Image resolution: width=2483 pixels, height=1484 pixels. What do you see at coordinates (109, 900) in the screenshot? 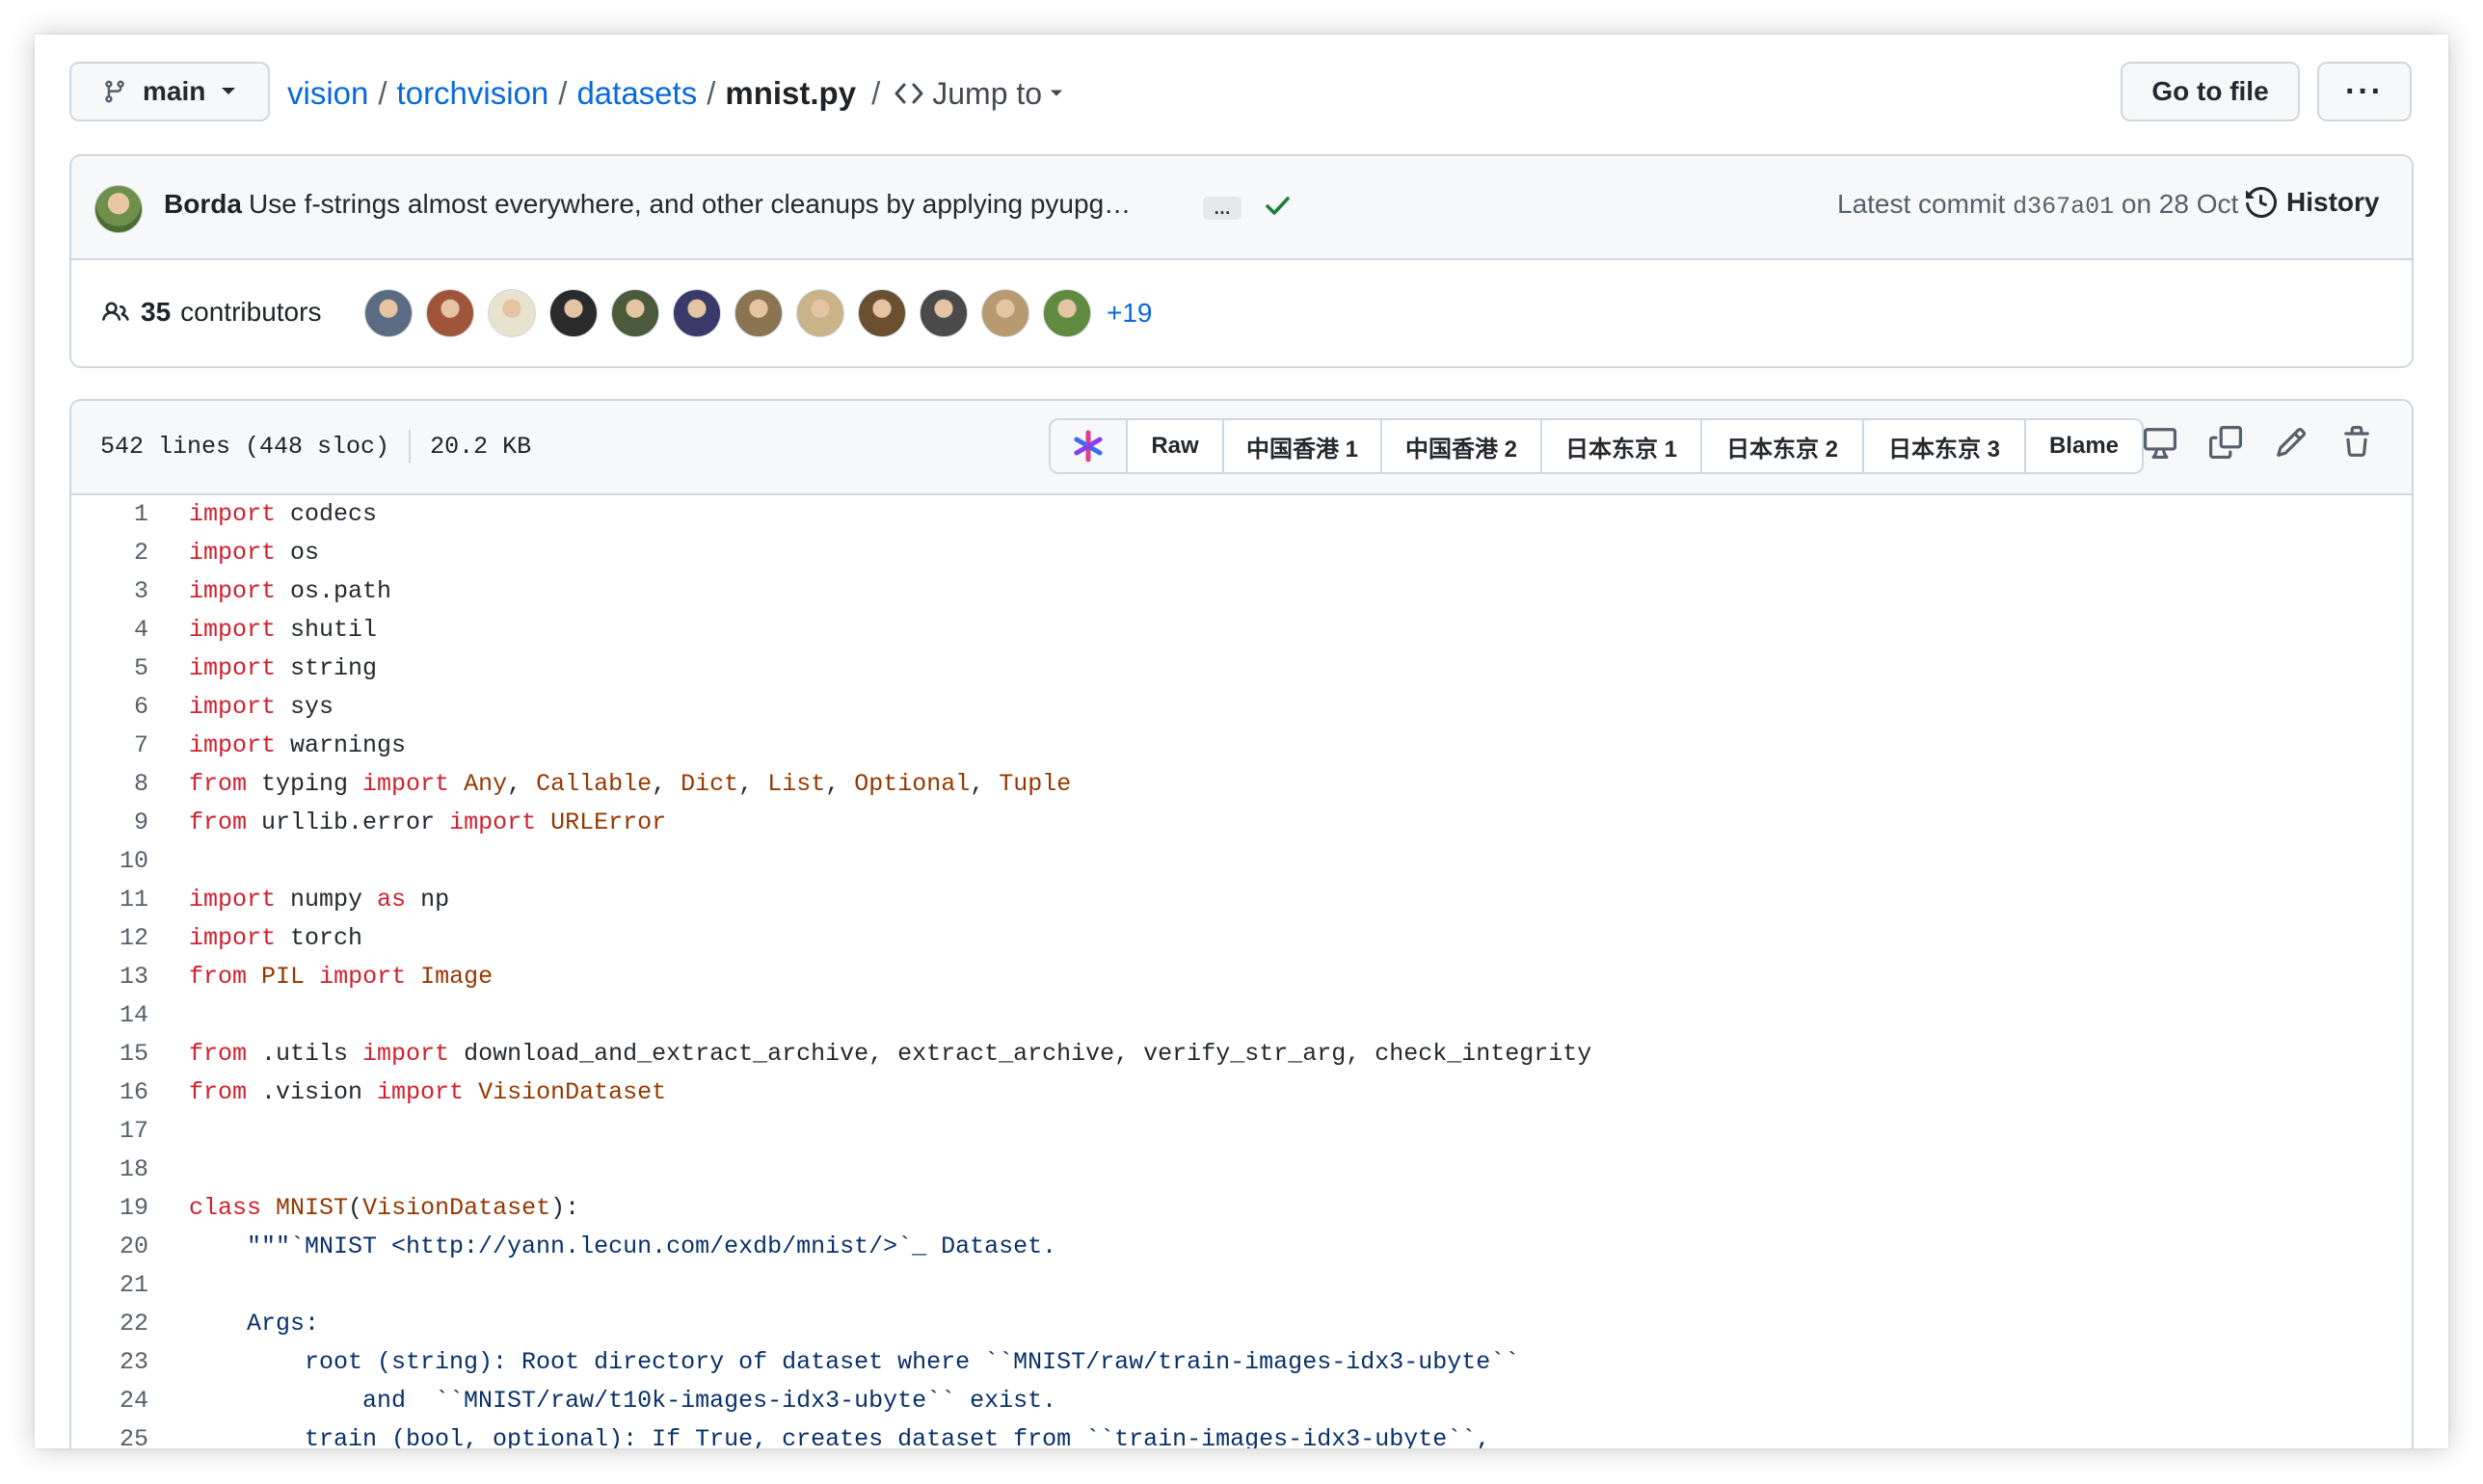
I see `line-number: 11` at bounding box center [109, 900].